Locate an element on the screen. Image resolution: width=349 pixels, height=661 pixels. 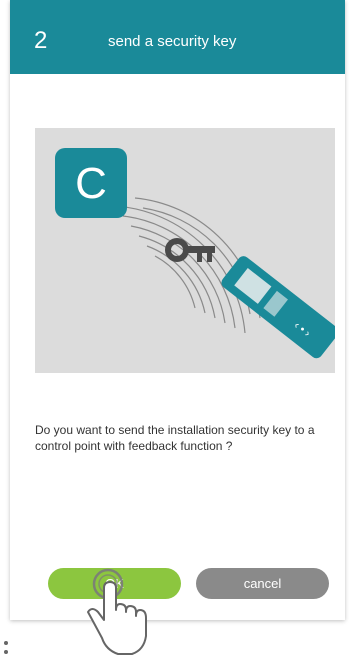
header-bar: 2 send a security key is located at coordinates (177, 37).